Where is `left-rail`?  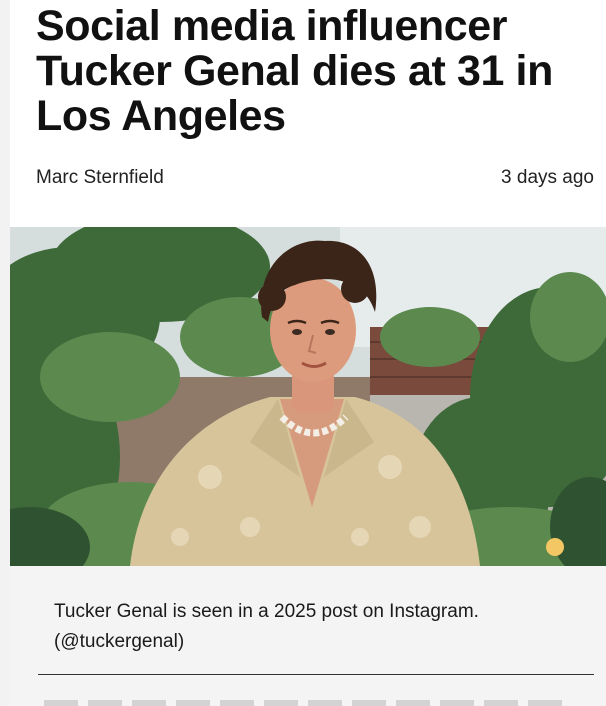 left-rail is located at coordinates (5, 353).